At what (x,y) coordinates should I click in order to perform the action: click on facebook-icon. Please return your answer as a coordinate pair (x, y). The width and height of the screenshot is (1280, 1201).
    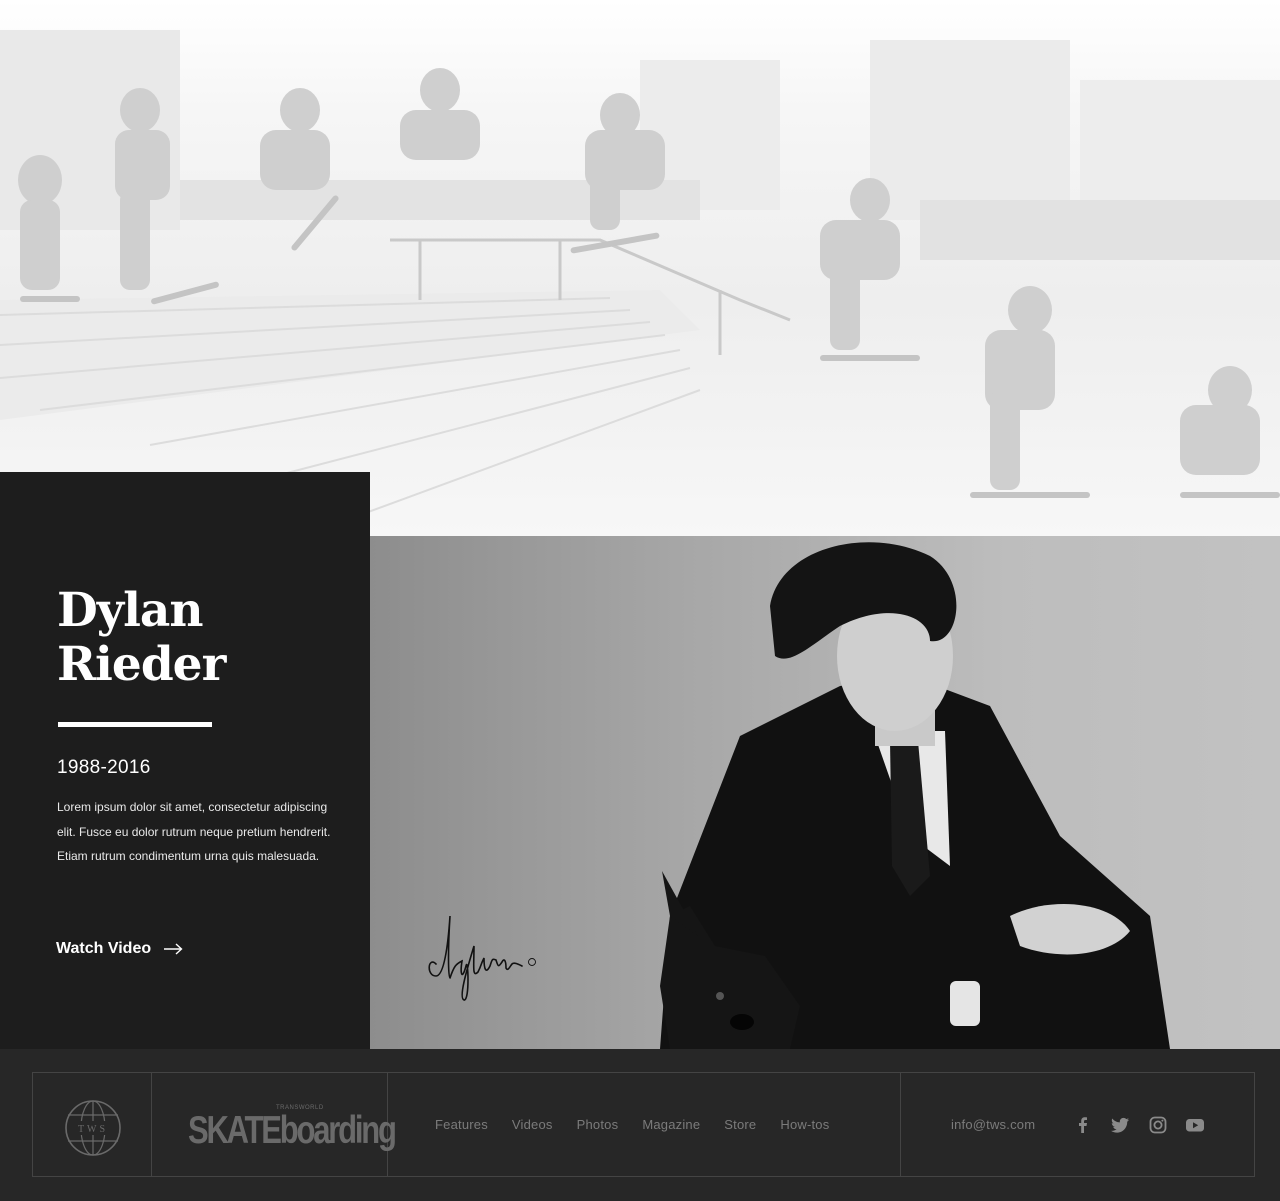
    Looking at the image, I should click on (1083, 1125).